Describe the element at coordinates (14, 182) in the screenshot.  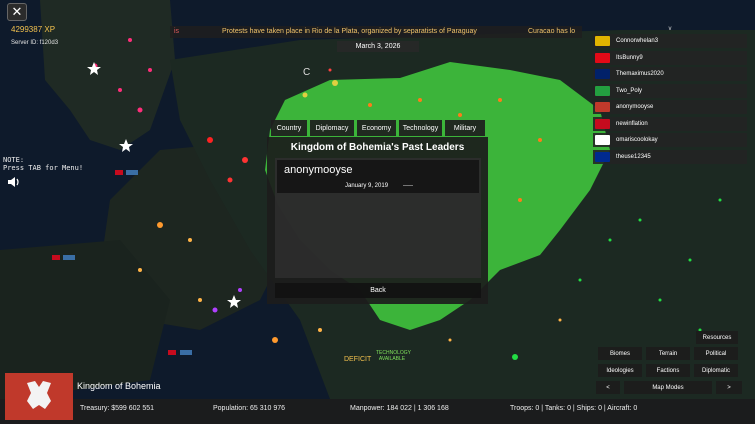
I see `speaker-icon` at that location.